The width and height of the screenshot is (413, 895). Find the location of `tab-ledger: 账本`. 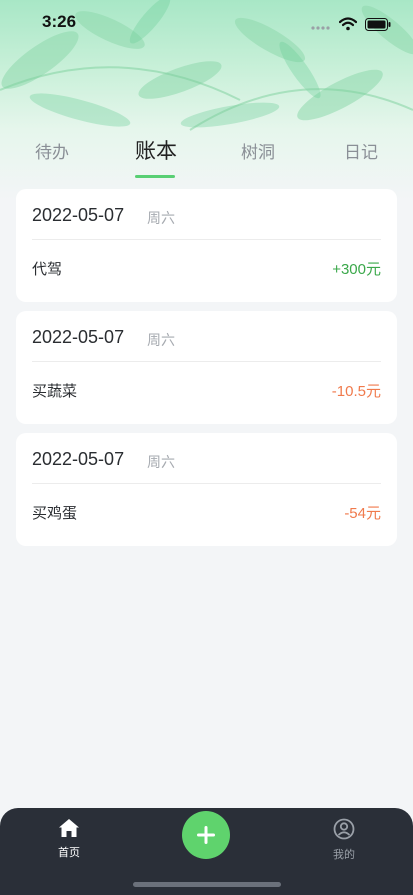

tab-ledger: 账本 is located at coordinates (156, 150).